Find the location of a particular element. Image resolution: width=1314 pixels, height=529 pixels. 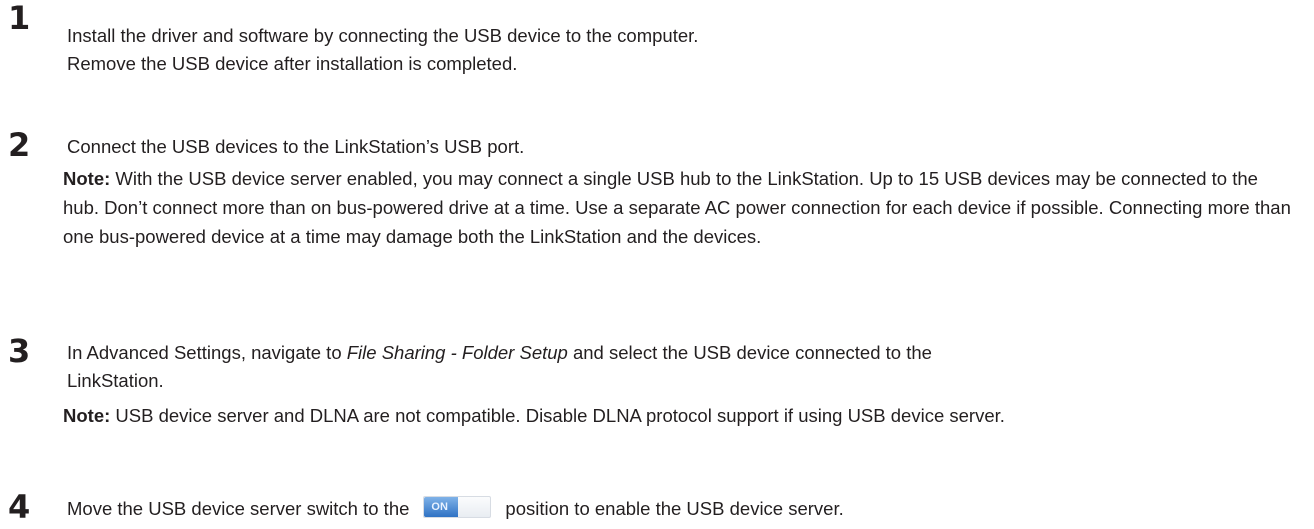

step-text-part: Move the USB device server switch to the is located at coordinates (238, 508).